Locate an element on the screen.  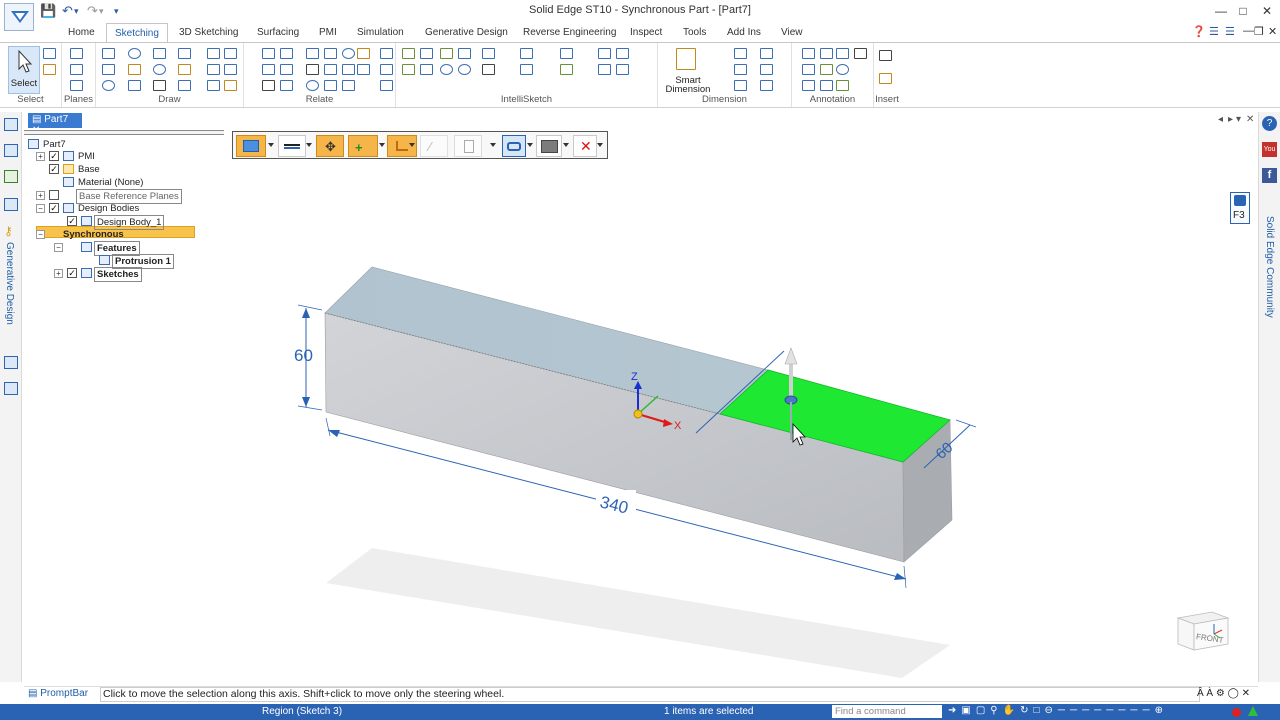
sensors-icon is located at coordinates (11, 204).